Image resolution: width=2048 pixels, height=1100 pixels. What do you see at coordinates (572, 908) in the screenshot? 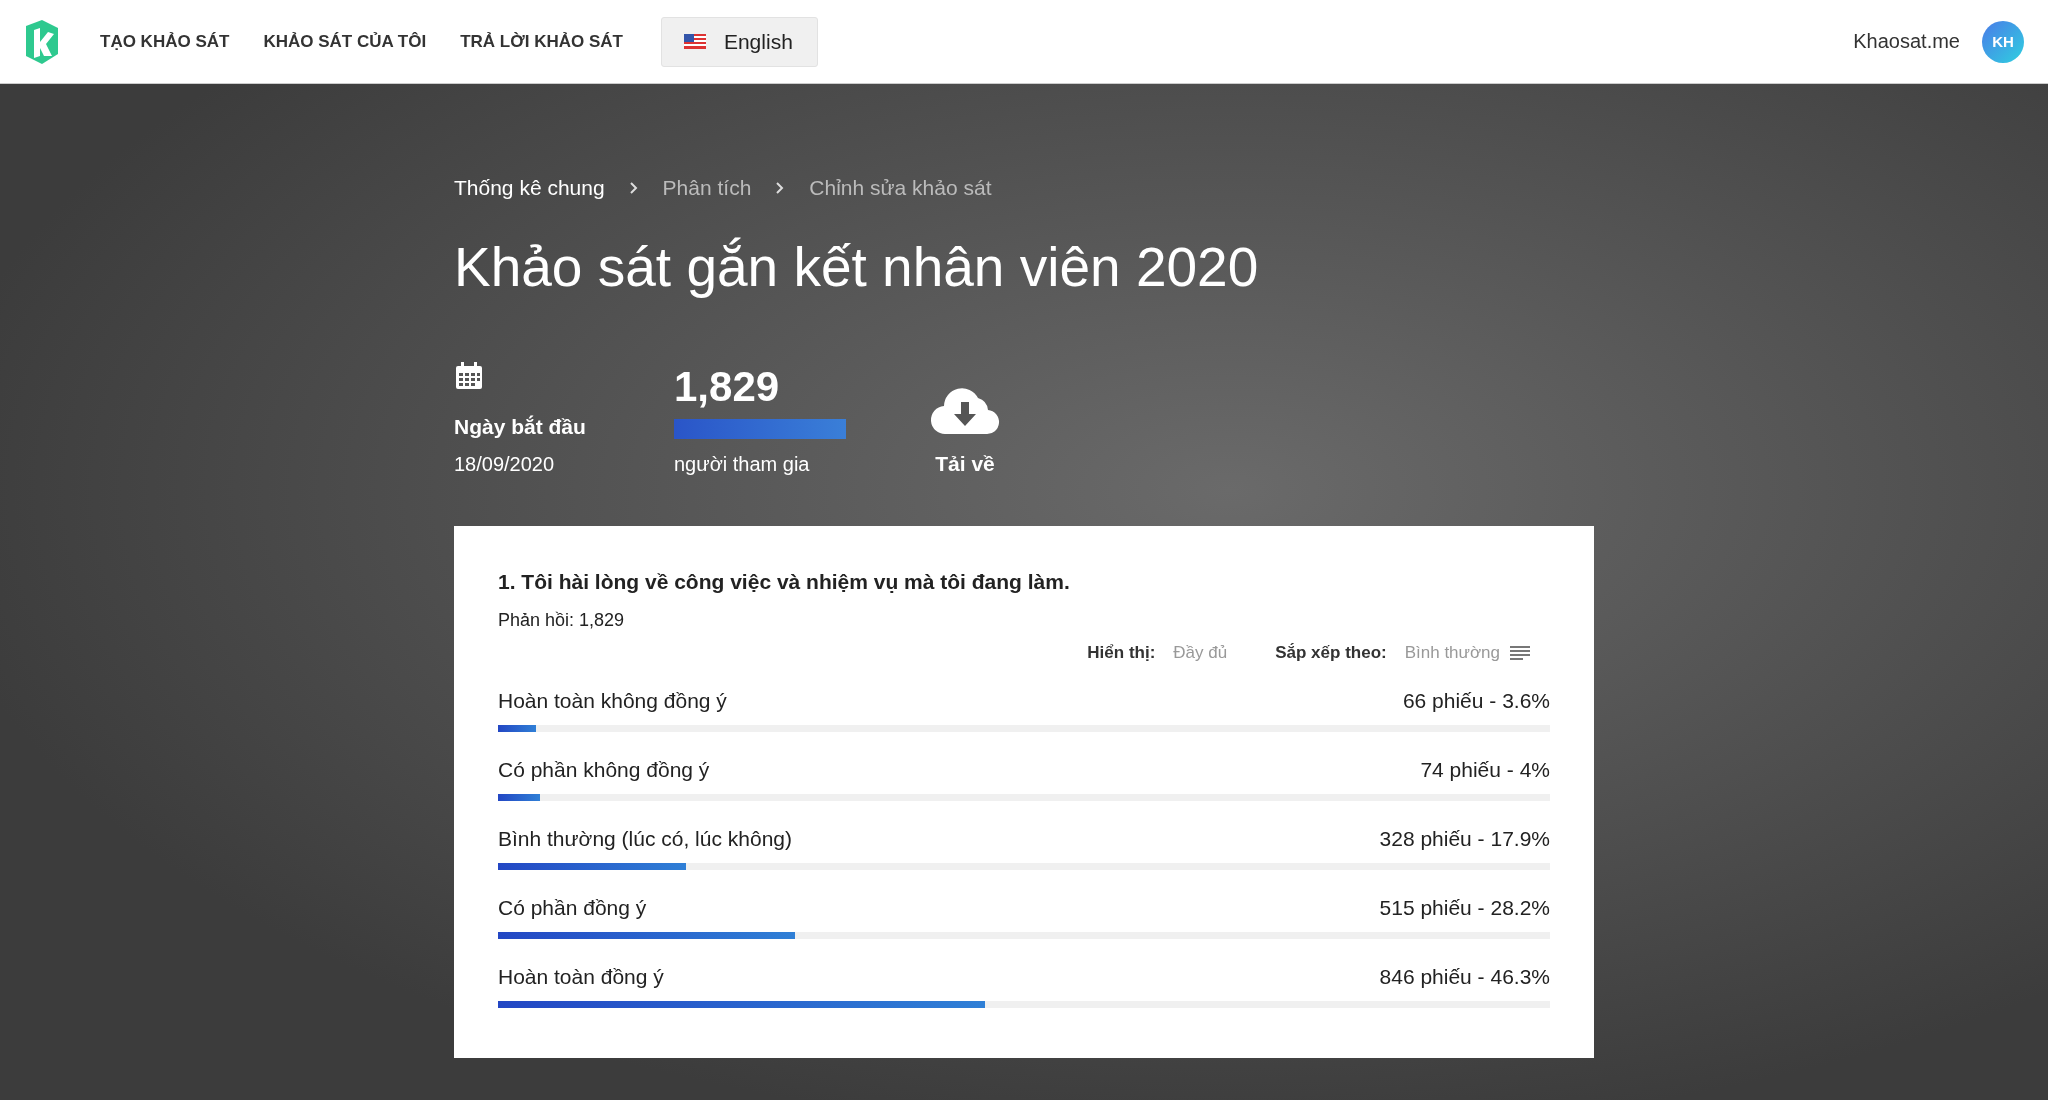
I see `option-label: Có phần đồng ý` at bounding box center [572, 908].